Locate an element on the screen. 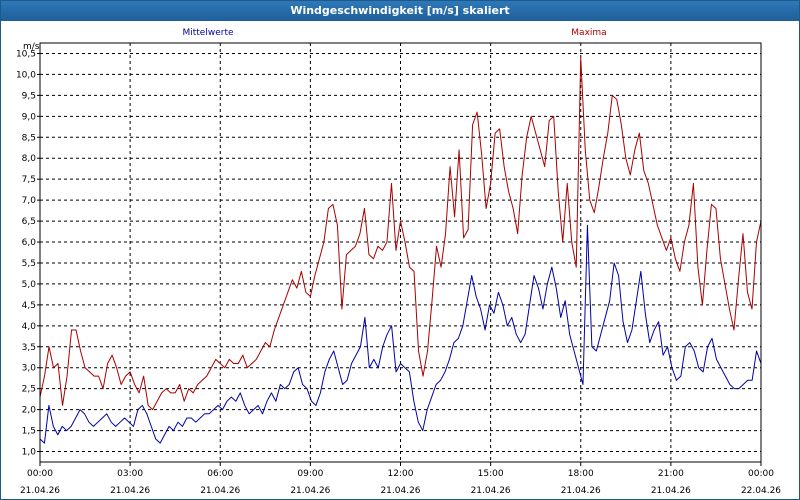 The width and height of the screenshot is (800, 500). y-tick-label: 3,0 is located at coordinates (29, 369).